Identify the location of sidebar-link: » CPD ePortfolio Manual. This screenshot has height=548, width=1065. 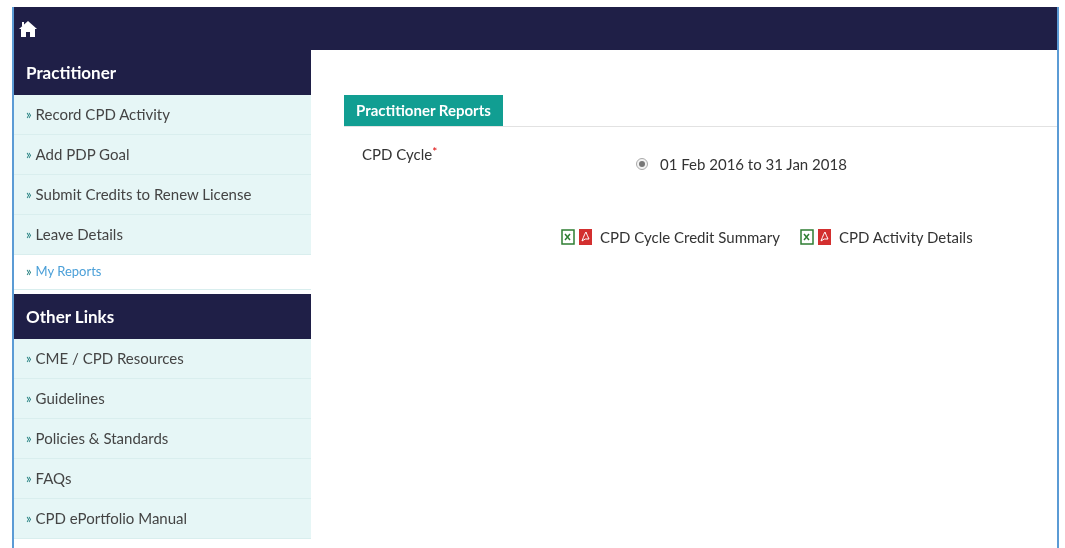
(162, 519).